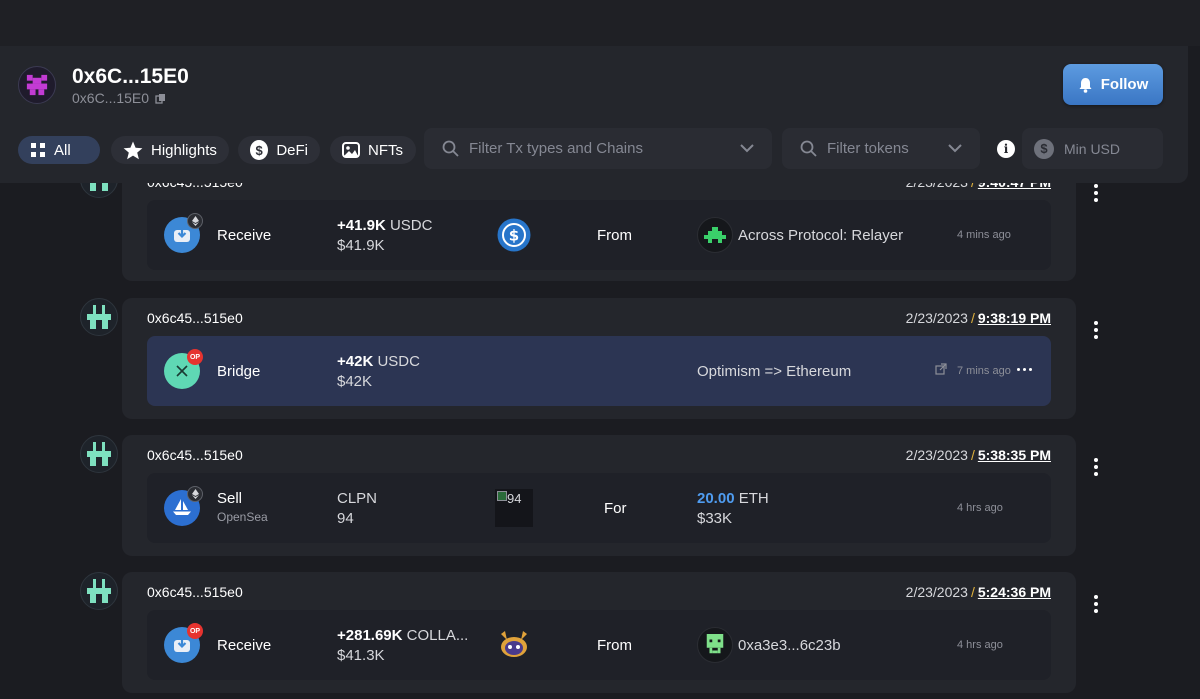 The height and width of the screenshot is (699, 1200). Describe the element at coordinates (230, 498) in the screenshot. I see `tx-type: Sell` at that location.